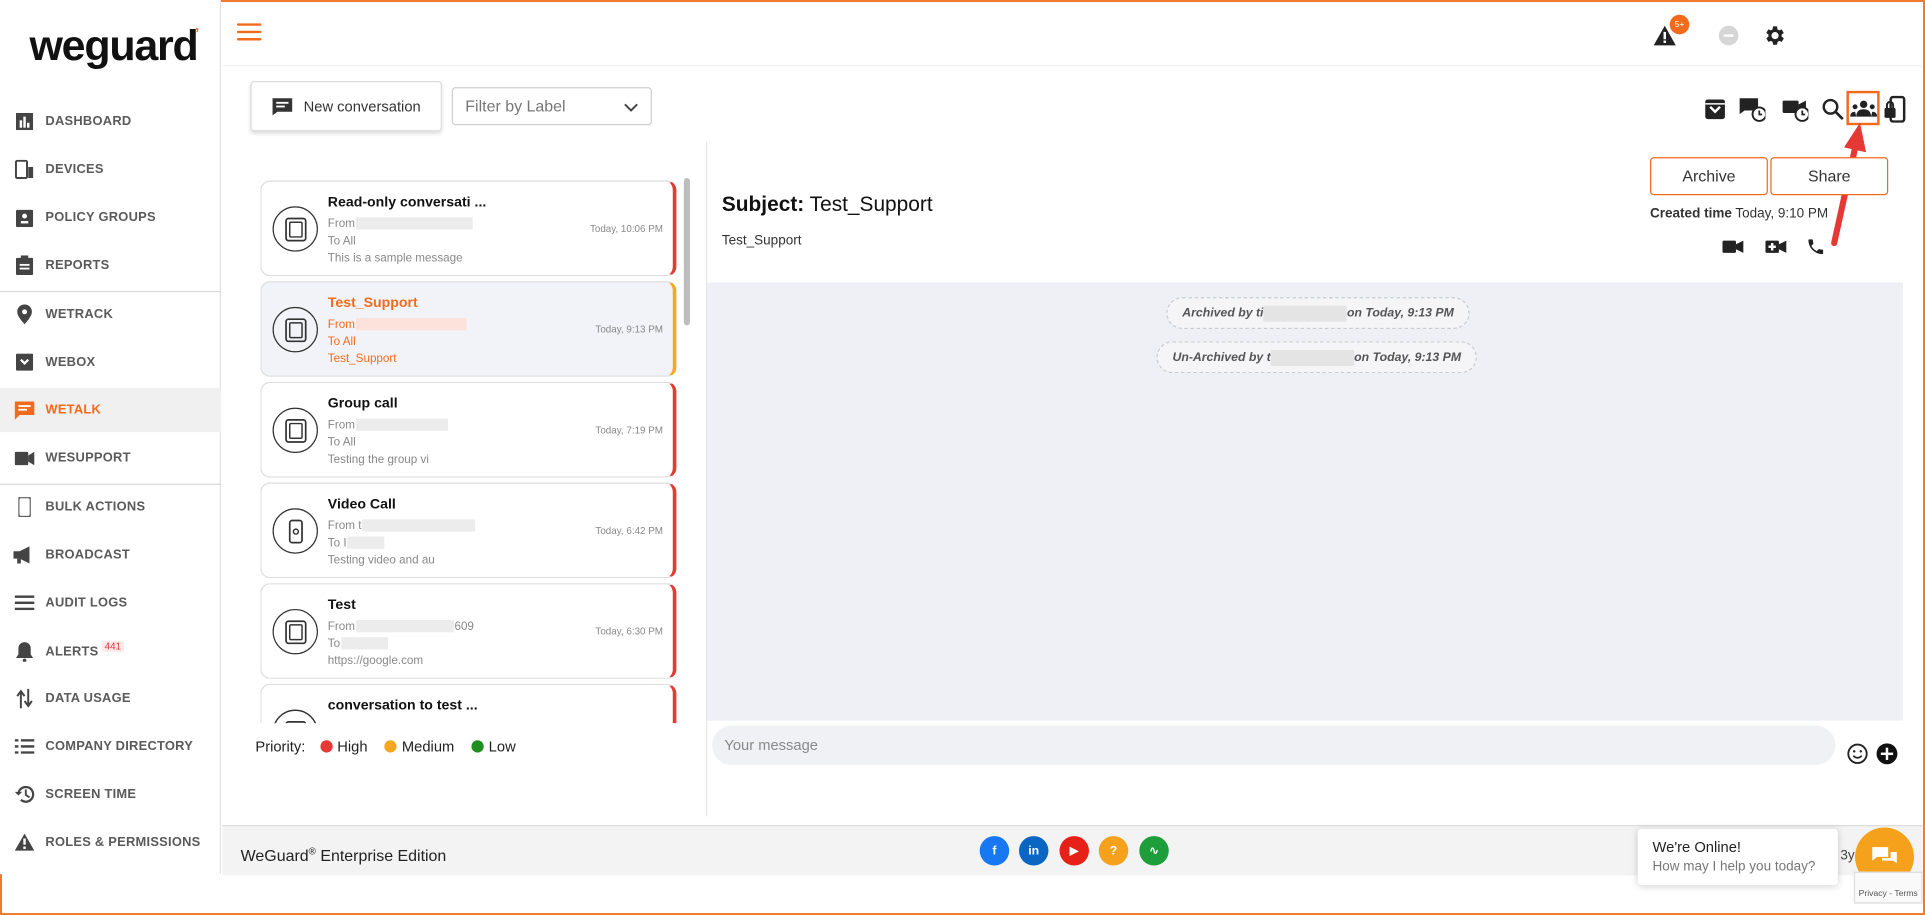  I want to click on priority-legend: Priority: High Medium Low, so click(385, 746).